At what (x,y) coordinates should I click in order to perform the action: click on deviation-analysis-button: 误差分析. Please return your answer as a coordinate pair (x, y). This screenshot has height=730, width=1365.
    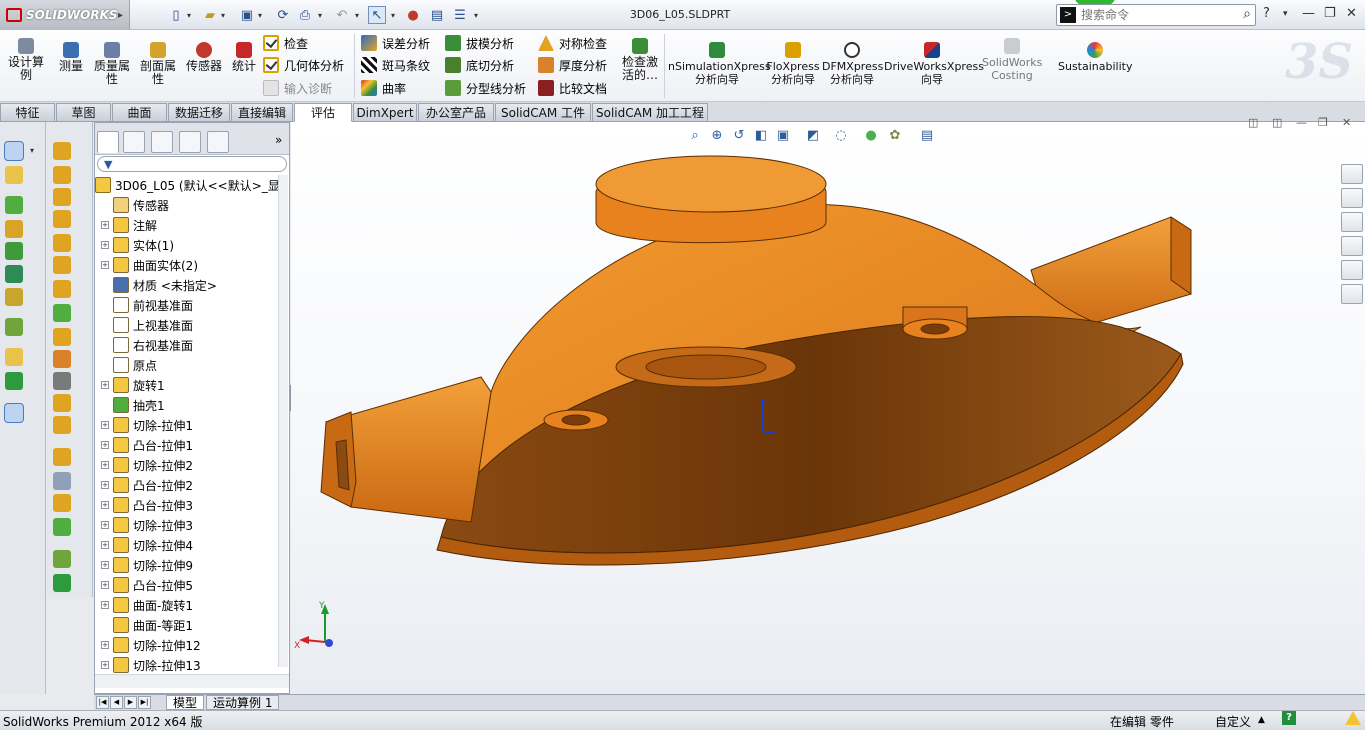
    Looking at the image, I should click on (395, 43).